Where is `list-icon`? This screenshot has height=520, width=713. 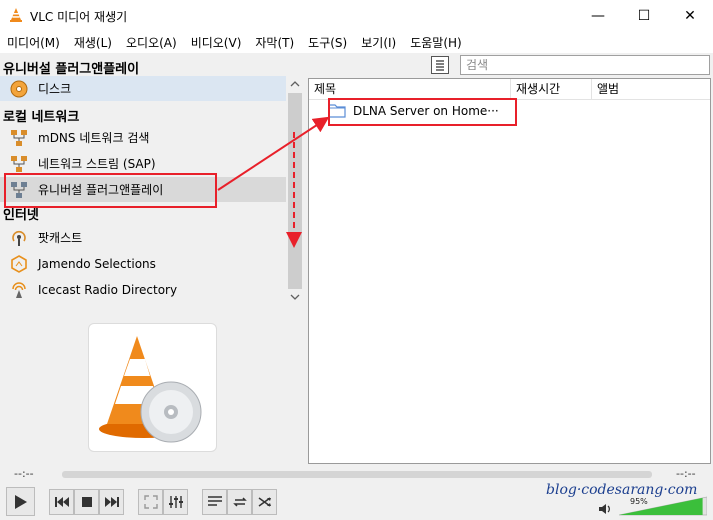 list-icon is located at coordinates (440, 65).